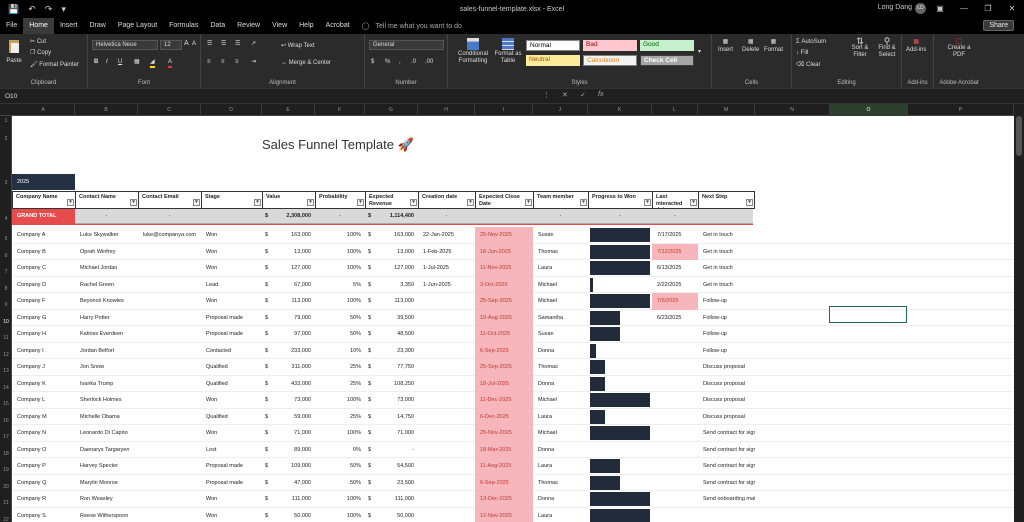 The width and height of the screenshot is (1024, 522). I want to click on expected-revenue-cell: 23,500, so click(389, 483).